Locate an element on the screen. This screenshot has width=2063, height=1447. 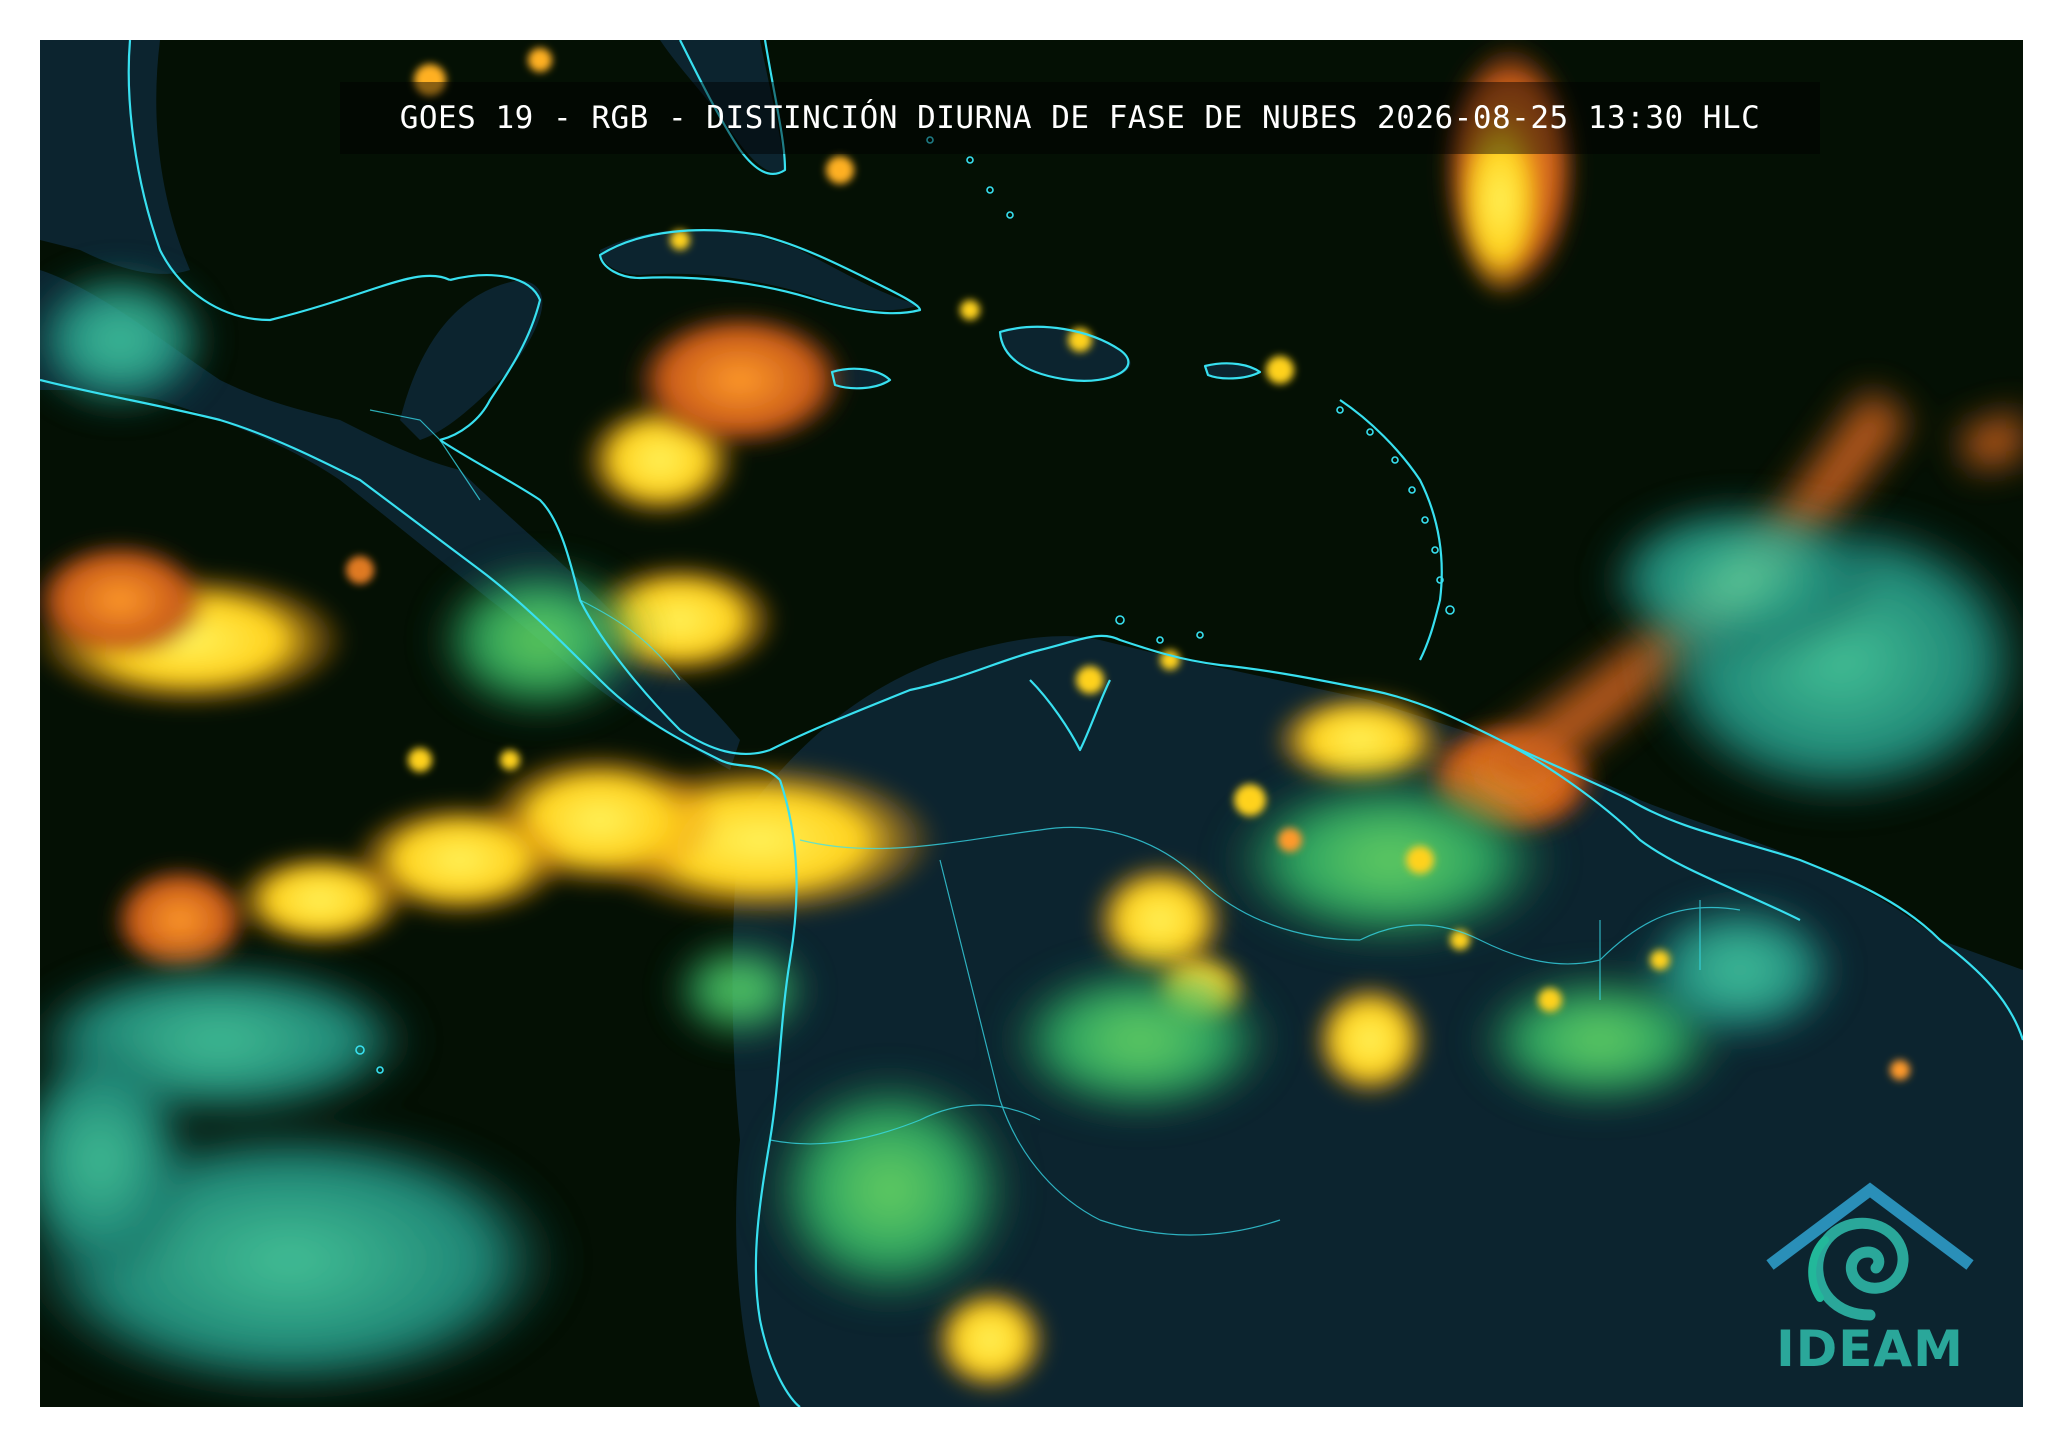
logo-text: IDEAM is located at coordinates (1870, 1349).